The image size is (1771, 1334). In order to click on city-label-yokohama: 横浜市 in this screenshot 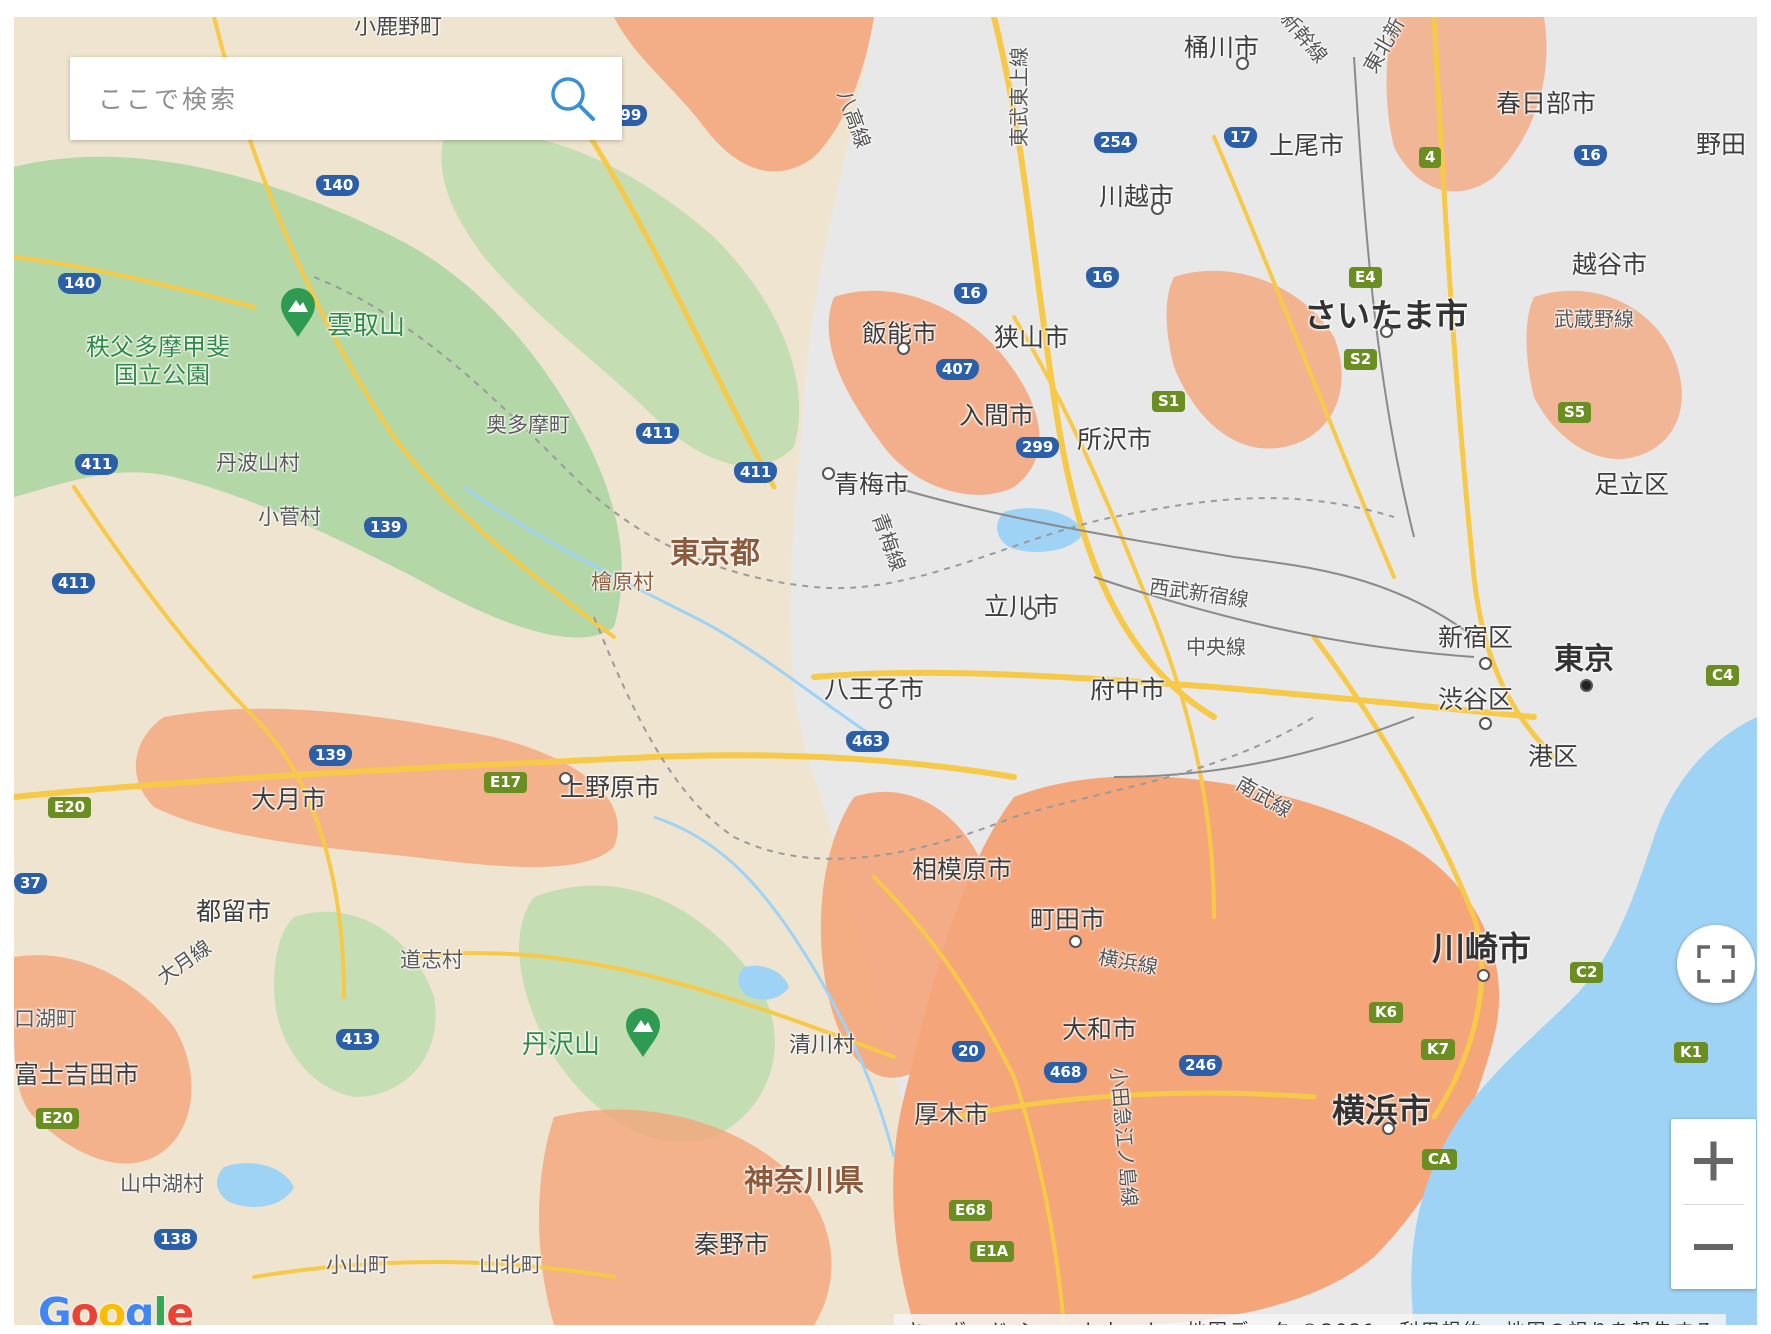, I will do `click(1381, 1110)`.